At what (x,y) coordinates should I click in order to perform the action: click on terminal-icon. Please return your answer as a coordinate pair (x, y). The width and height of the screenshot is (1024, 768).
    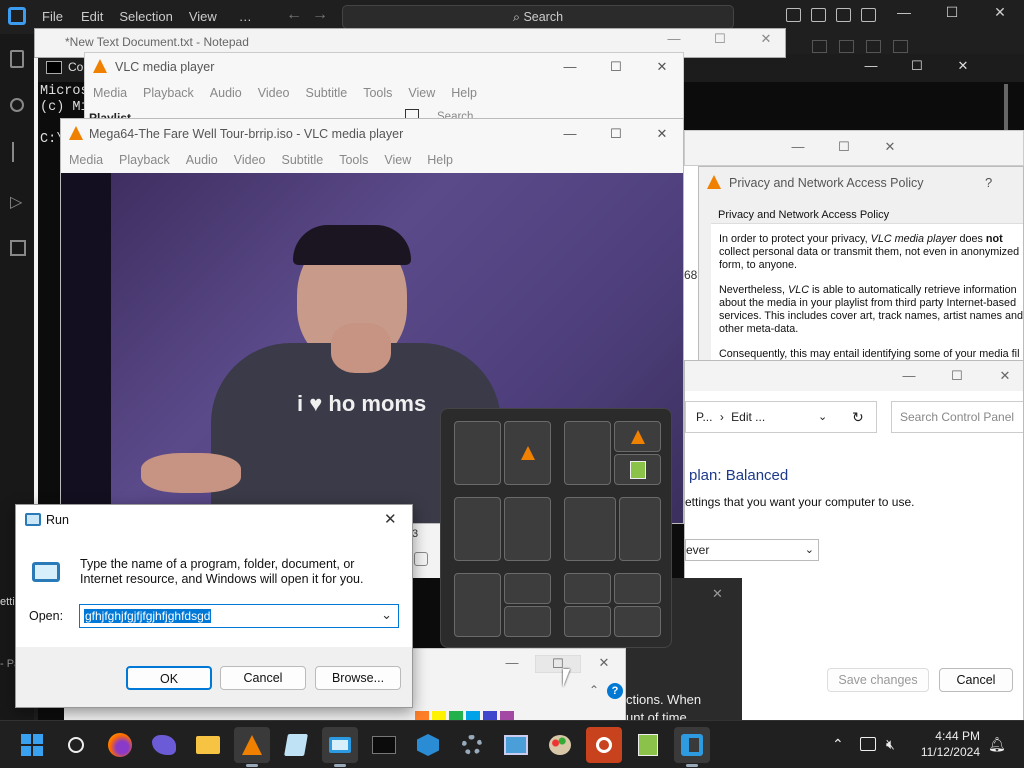
    Looking at the image, I should click on (384, 745).